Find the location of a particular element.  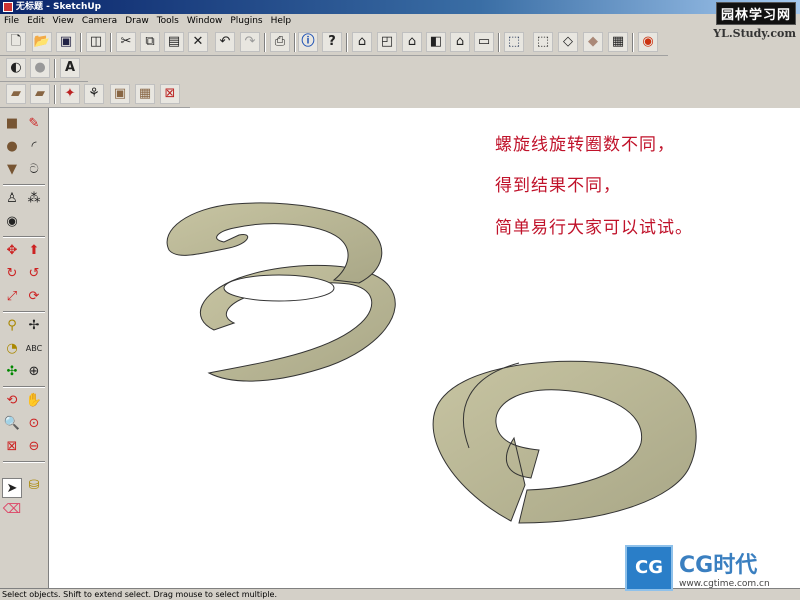

help-icon: ? is located at coordinates (332, 42).